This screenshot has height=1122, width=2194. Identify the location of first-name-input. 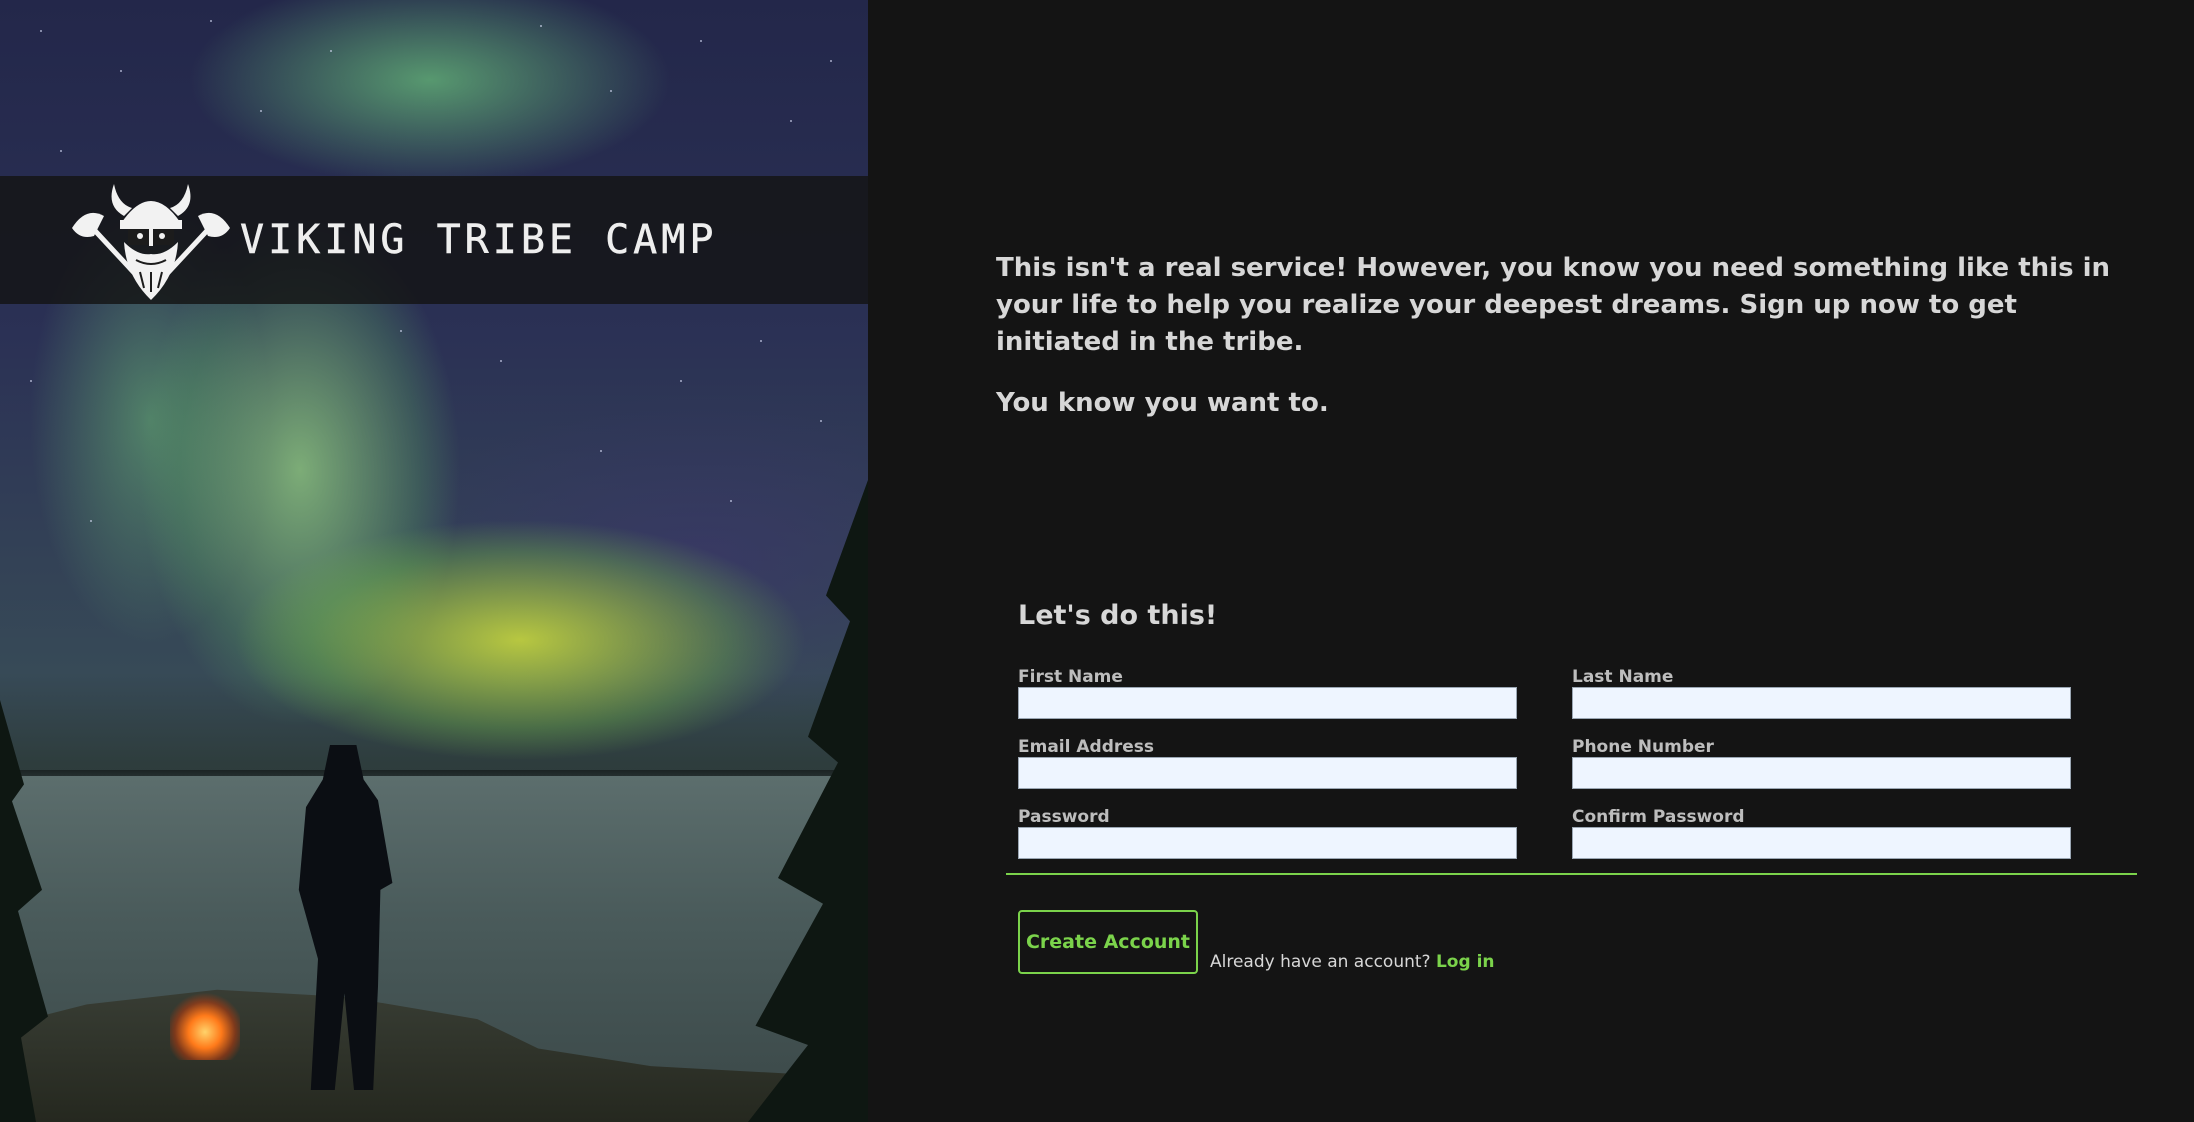
(1267, 703).